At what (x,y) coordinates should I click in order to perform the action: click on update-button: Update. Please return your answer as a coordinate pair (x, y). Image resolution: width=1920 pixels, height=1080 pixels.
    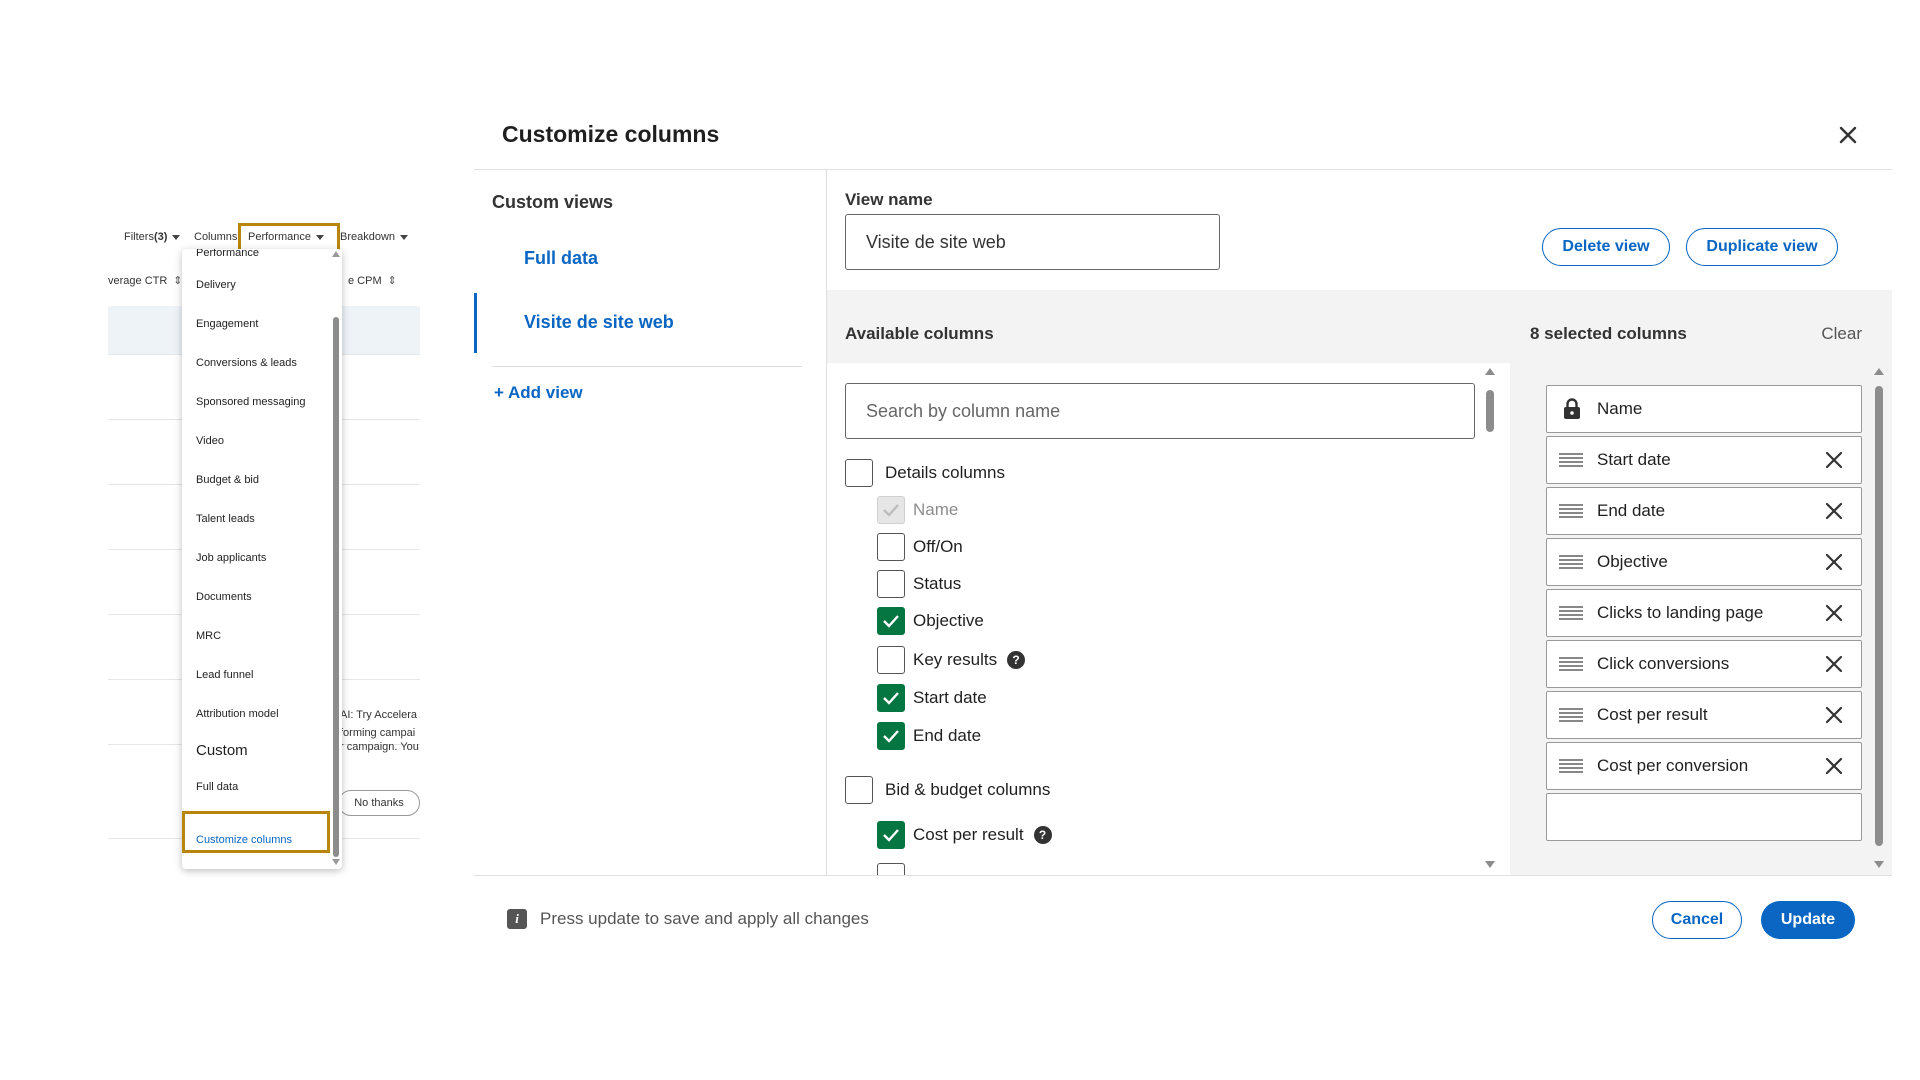
    Looking at the image, I should click on (1808, 920).